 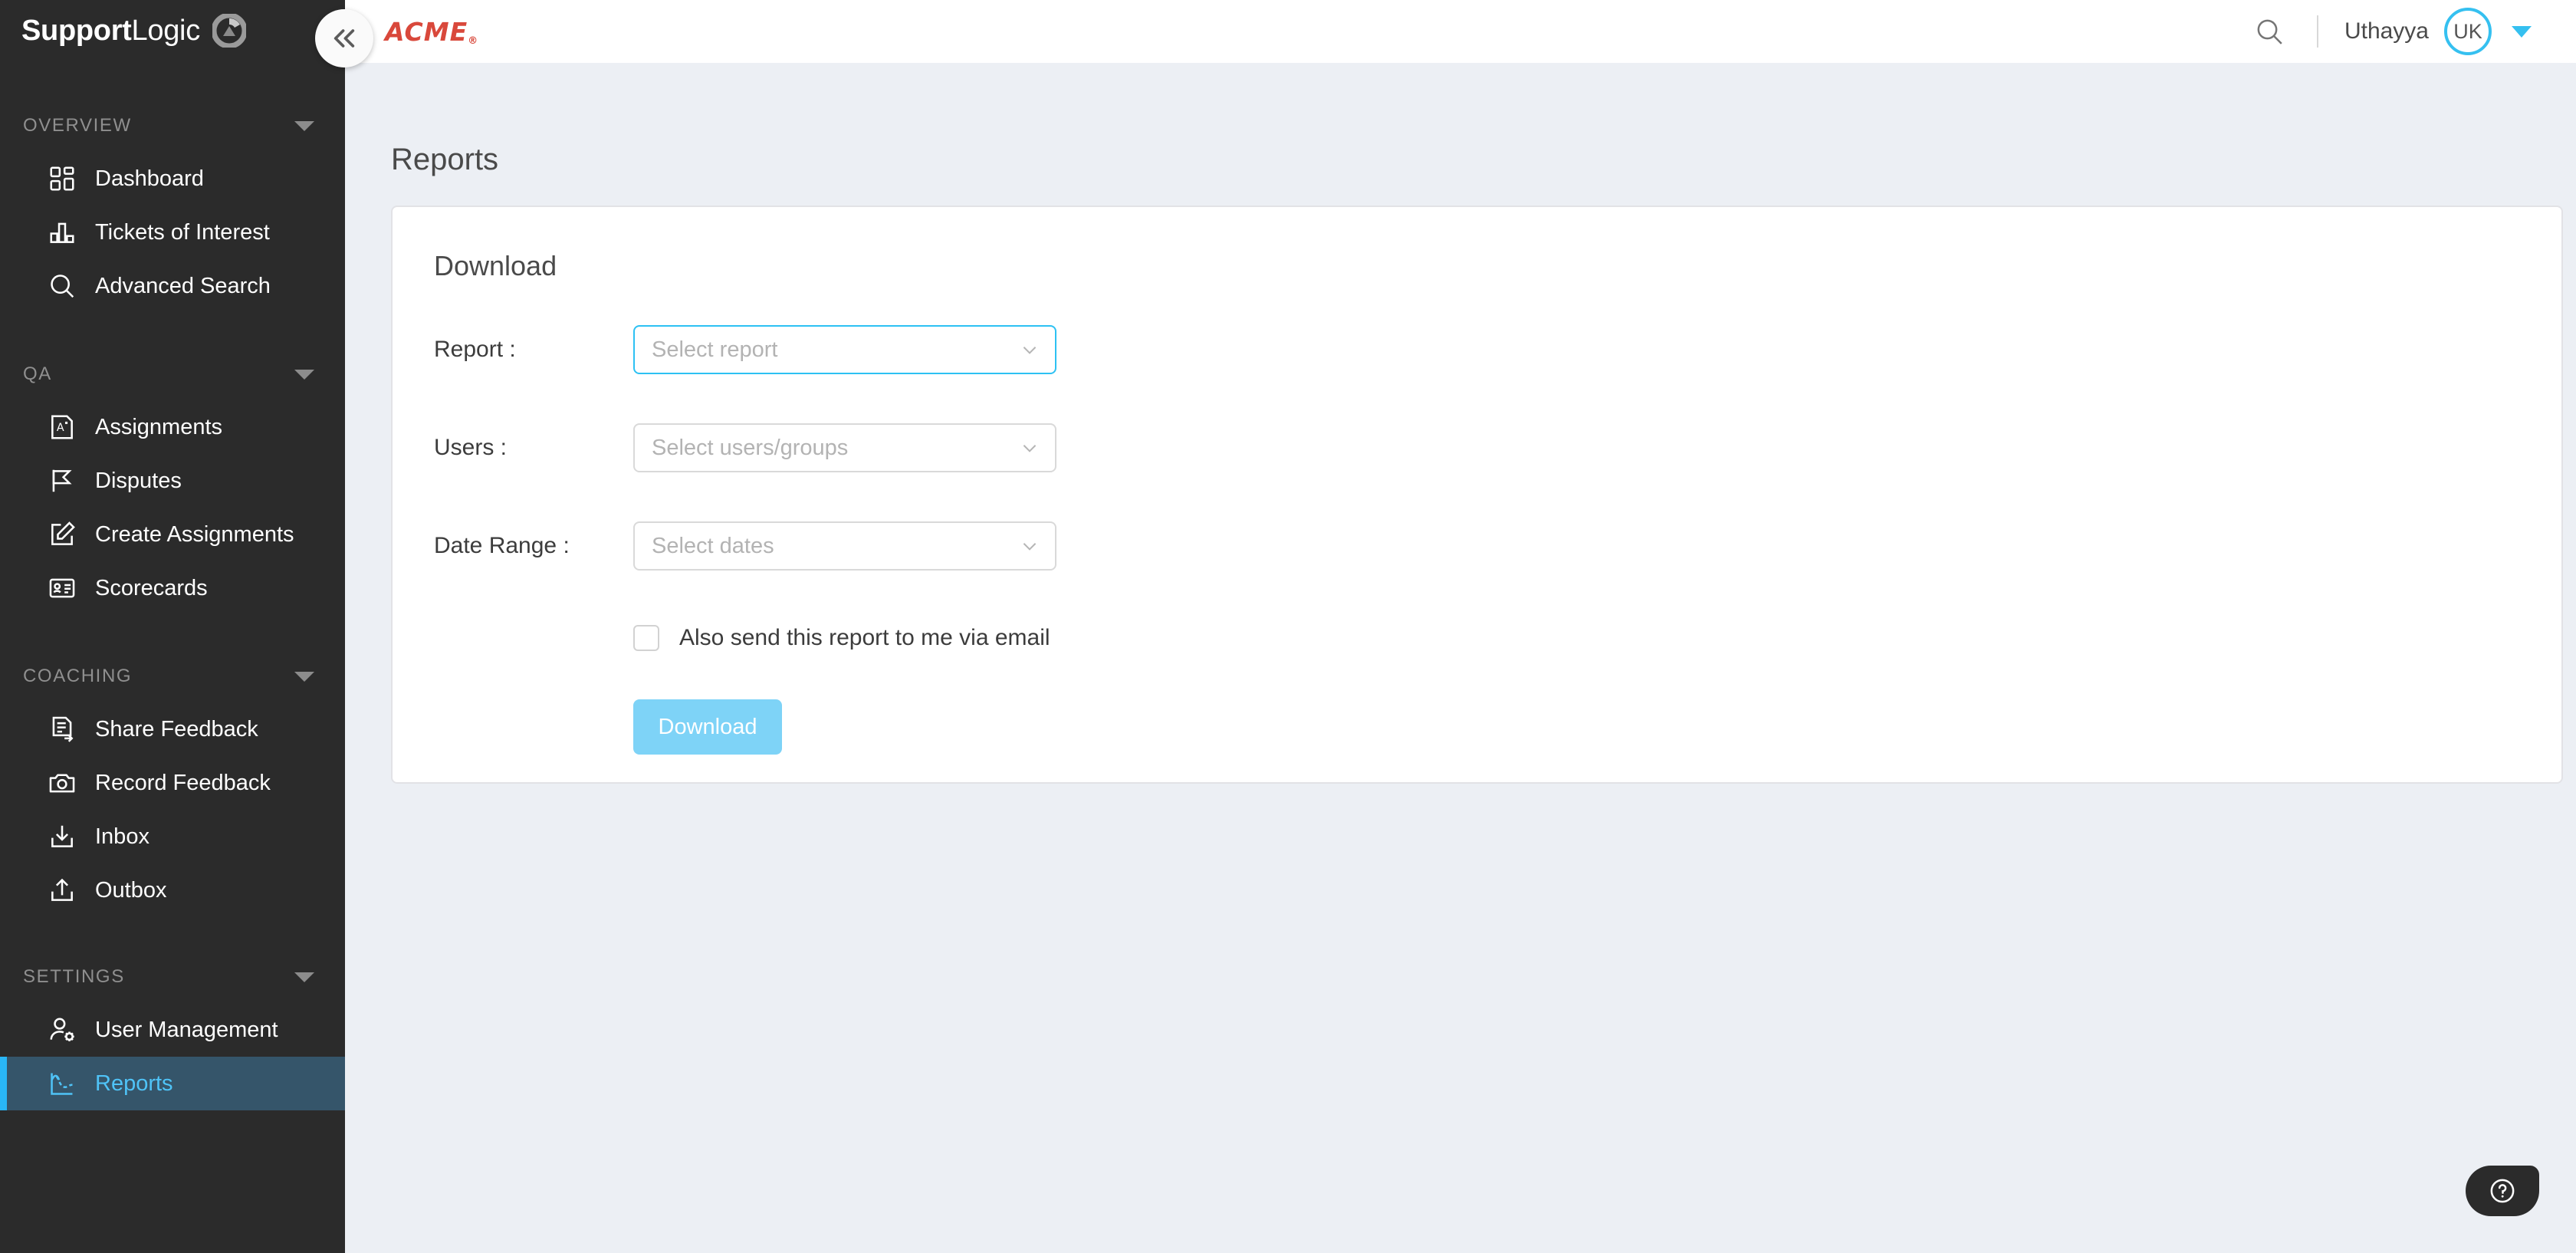 I want to click on sidebar-item-tickets-of-interest: Tickets of Interest, so click(x=172, y=233).